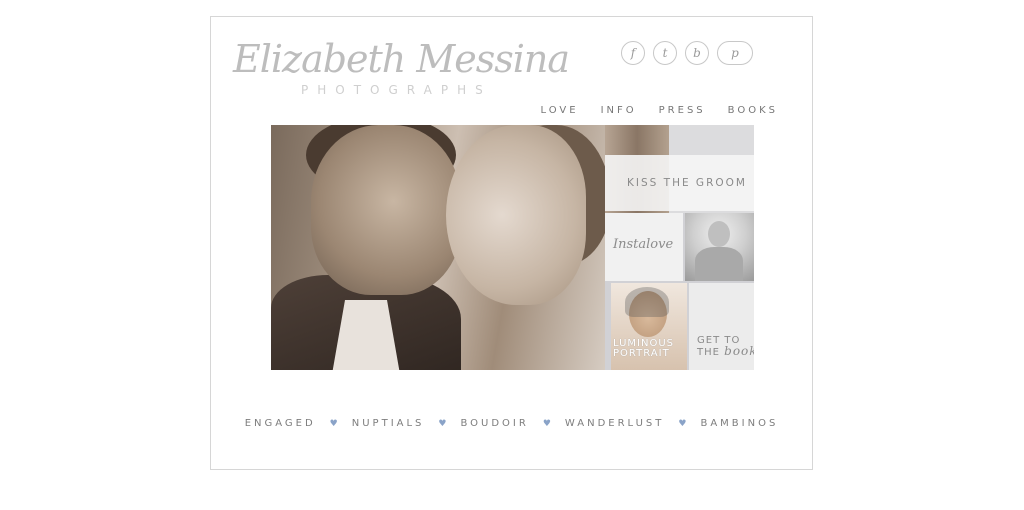 Image resolution: width=1024 pixels, height=510 pixels. What do you see at coordinates (280, 423) in the screenshot?
I see `nav-engaged: ENGAGED` at bounding box center [280, 423].